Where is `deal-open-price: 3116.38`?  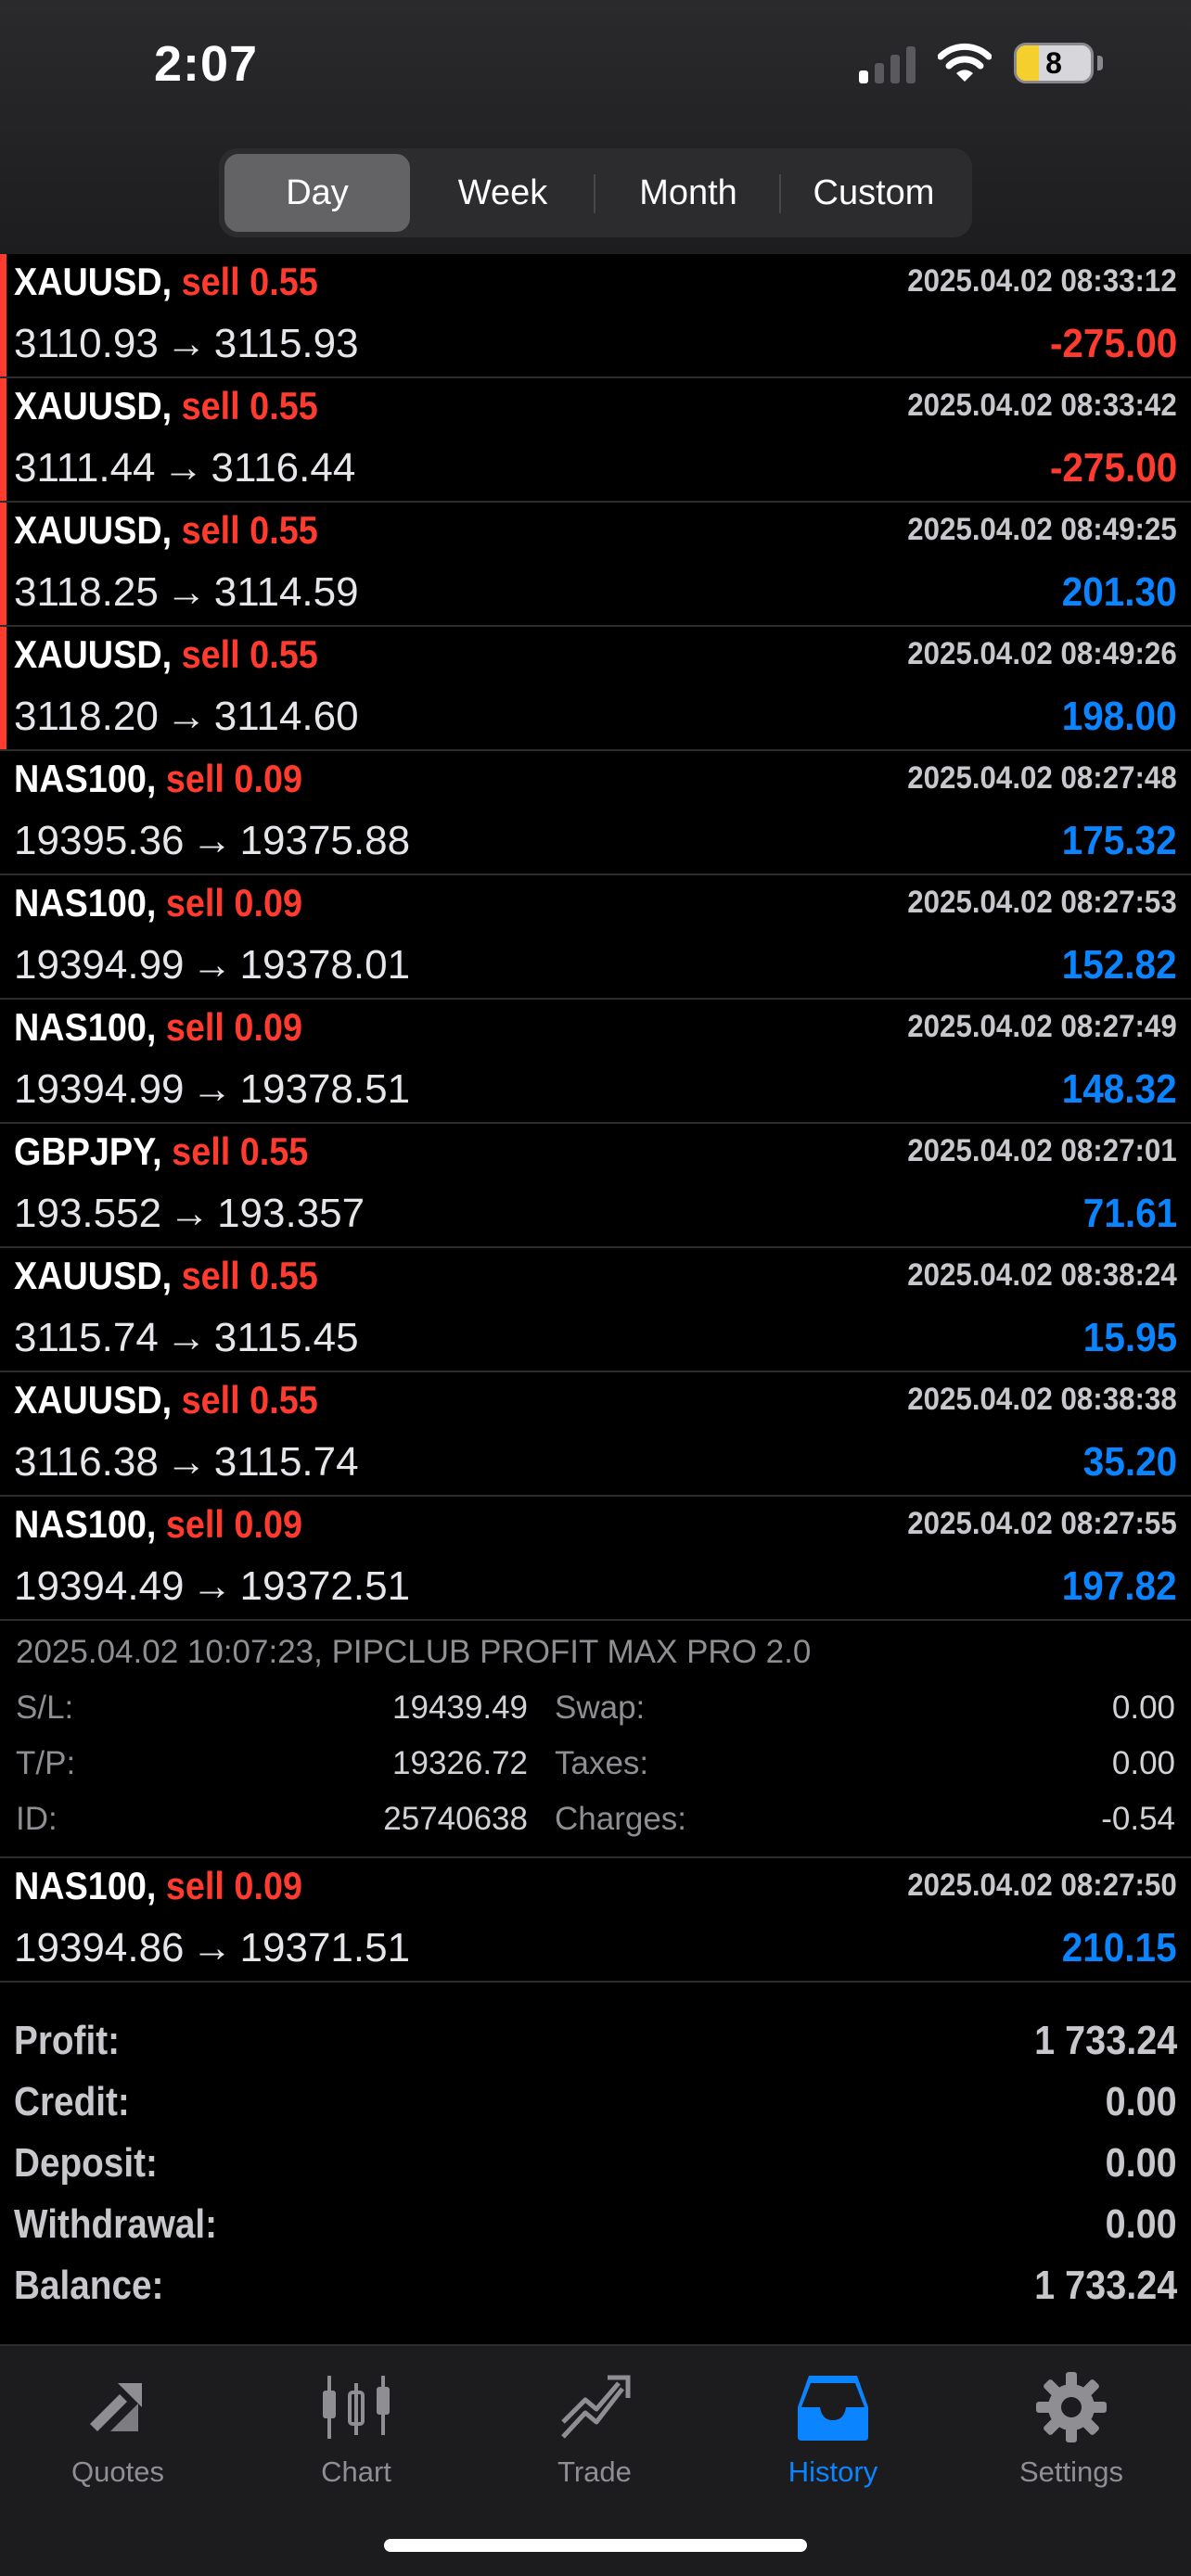
deal-open-price: 3116.38 is located at coordinates (86, 1462).